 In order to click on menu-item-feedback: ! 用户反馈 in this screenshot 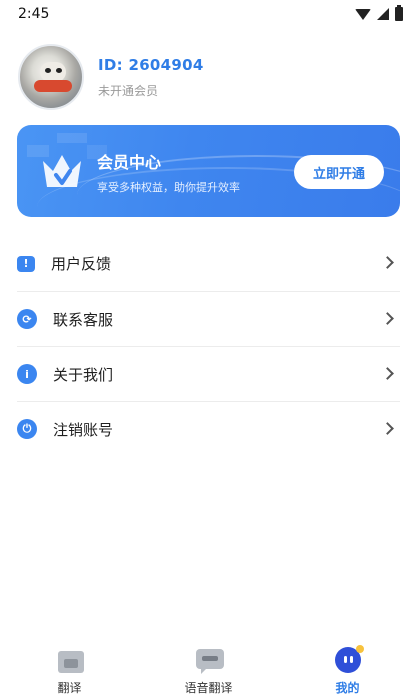, I will do `click(208, 263)`.